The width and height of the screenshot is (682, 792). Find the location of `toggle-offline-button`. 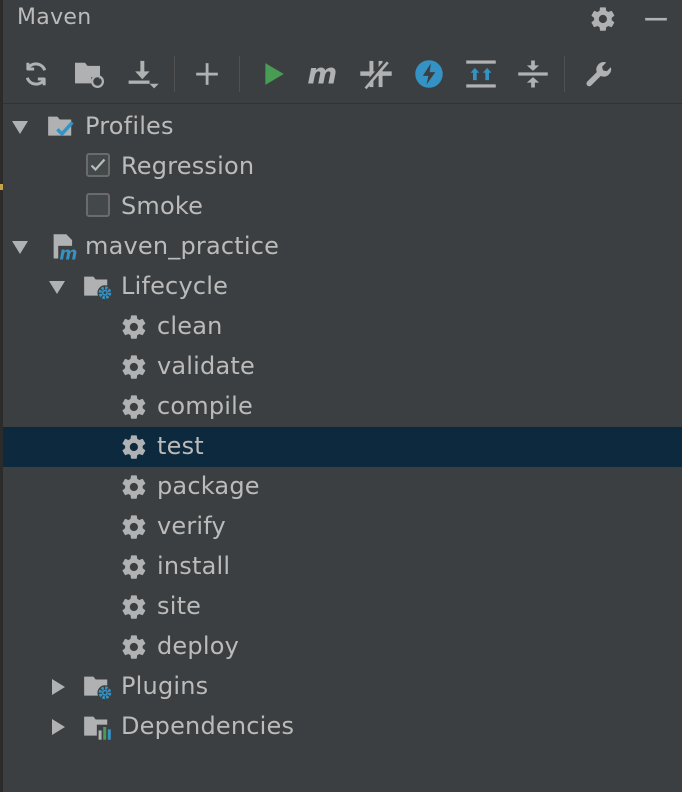

toggle-offline-button is located at coordinates (376, 74).